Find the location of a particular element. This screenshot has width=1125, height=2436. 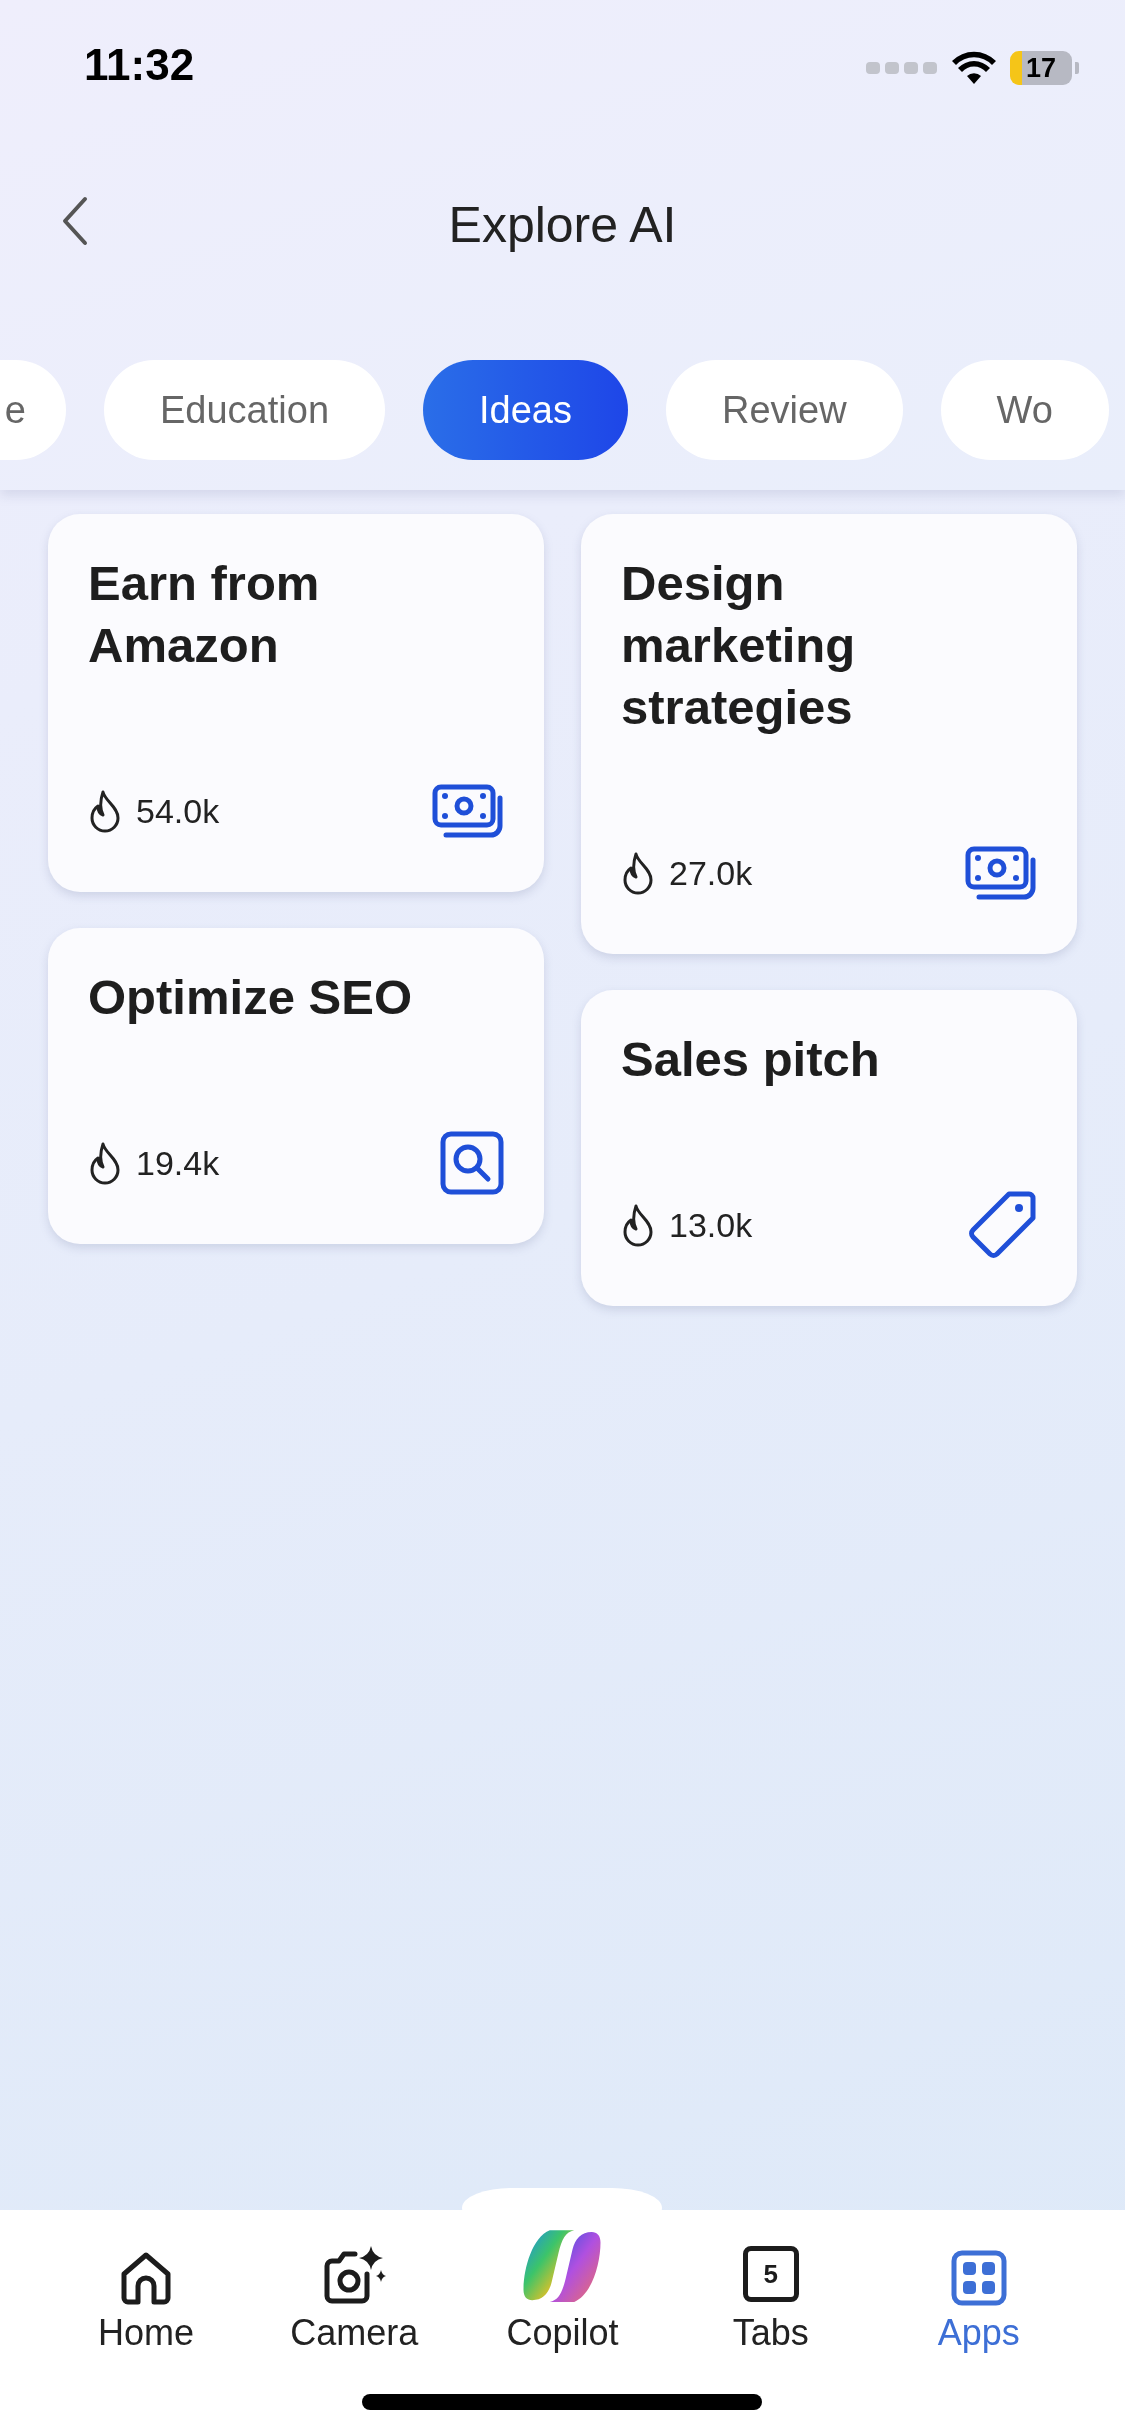

wifi-icon is located at coordinates (974, 68).